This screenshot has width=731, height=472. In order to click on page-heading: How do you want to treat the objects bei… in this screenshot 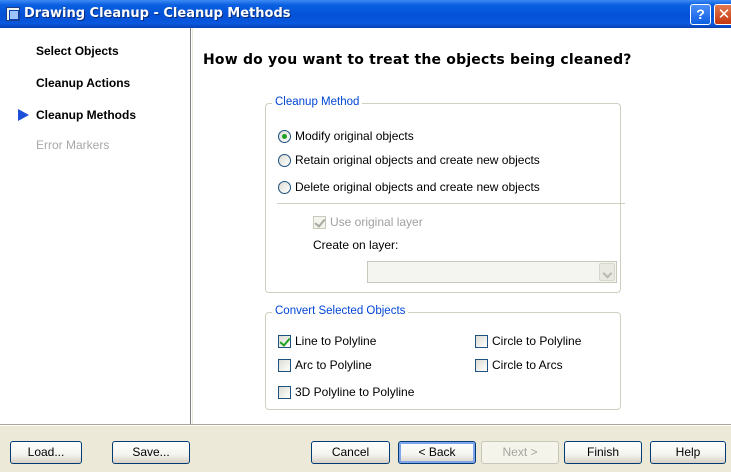, I will do `click(417, 60)`.